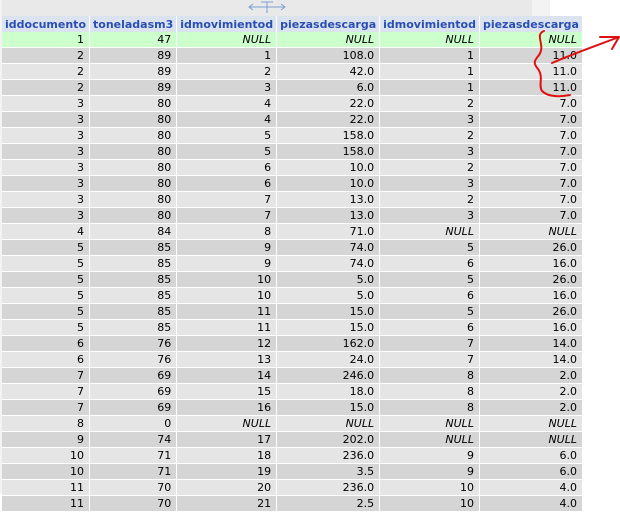 This screenshot has width=620, height=512. Describe the element at coordinates (292, 503) in the screenshot. I see `table-row: 11 70 21 2.5 10 4.0` at that location.